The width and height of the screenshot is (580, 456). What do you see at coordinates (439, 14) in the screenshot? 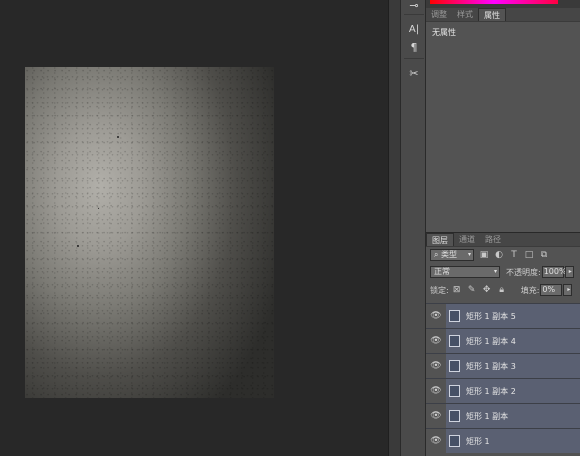
I see `tab-adjustments: 调整` at bounding box center [439, 14].